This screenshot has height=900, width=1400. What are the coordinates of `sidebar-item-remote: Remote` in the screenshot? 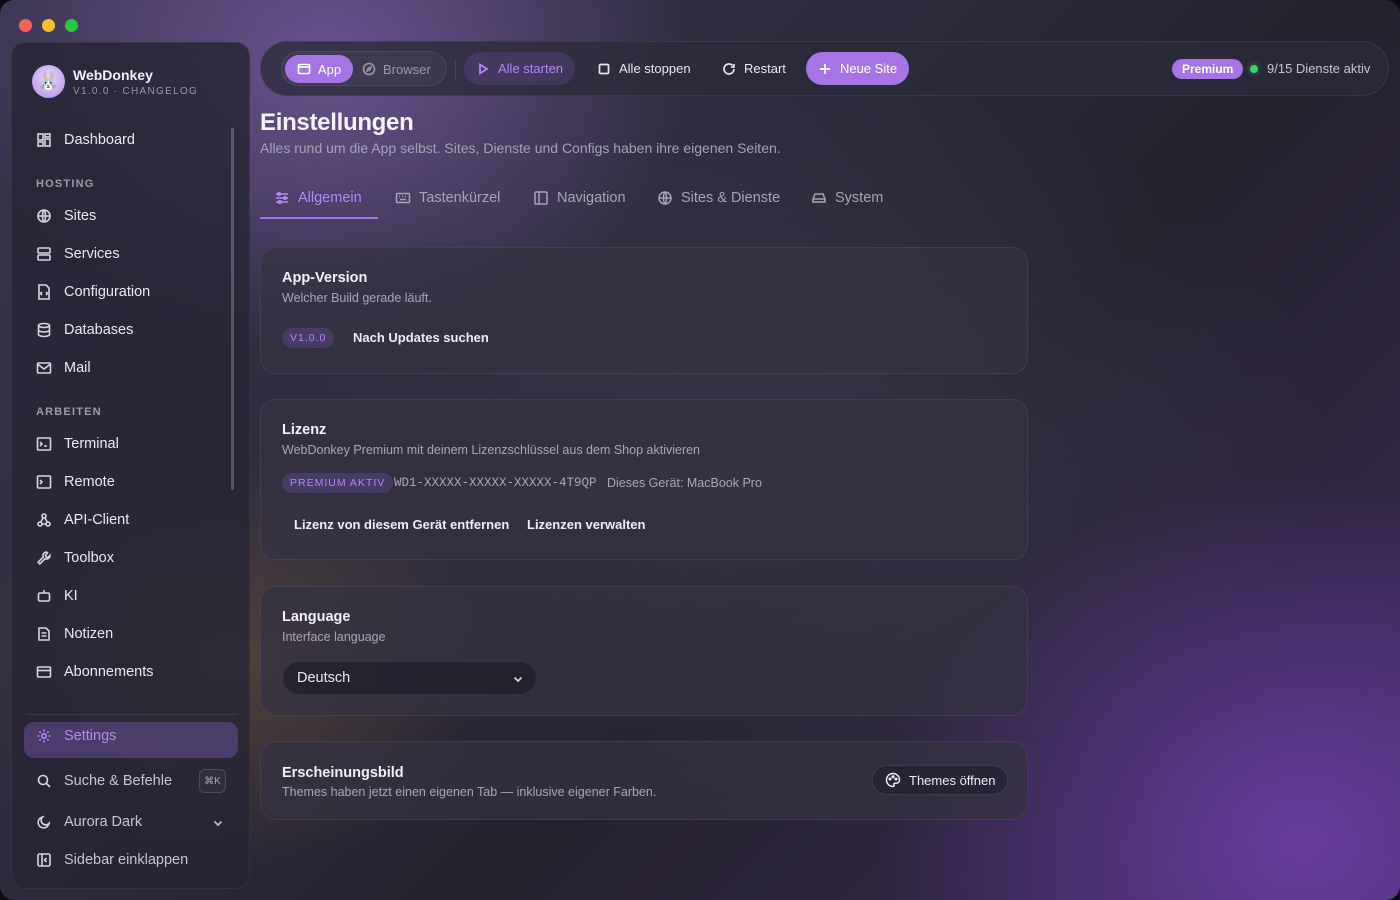 It's located at (75, 482).